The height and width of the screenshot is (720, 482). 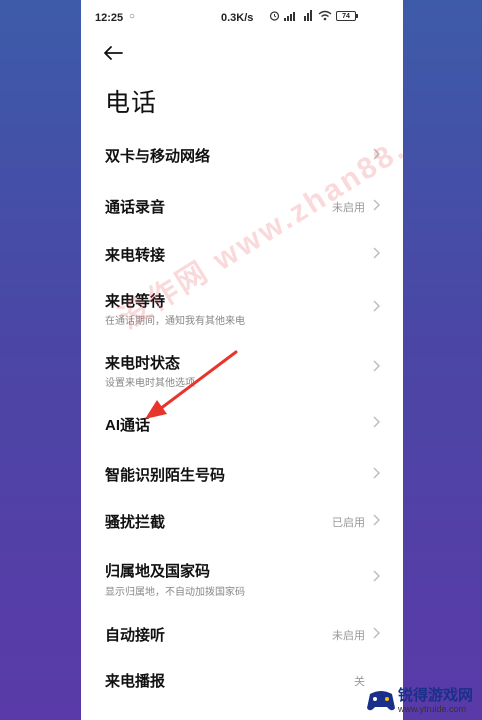 I want to click on setting-spam-blocking: 骚扰拦截 已启用, so click(x=242, y=519).